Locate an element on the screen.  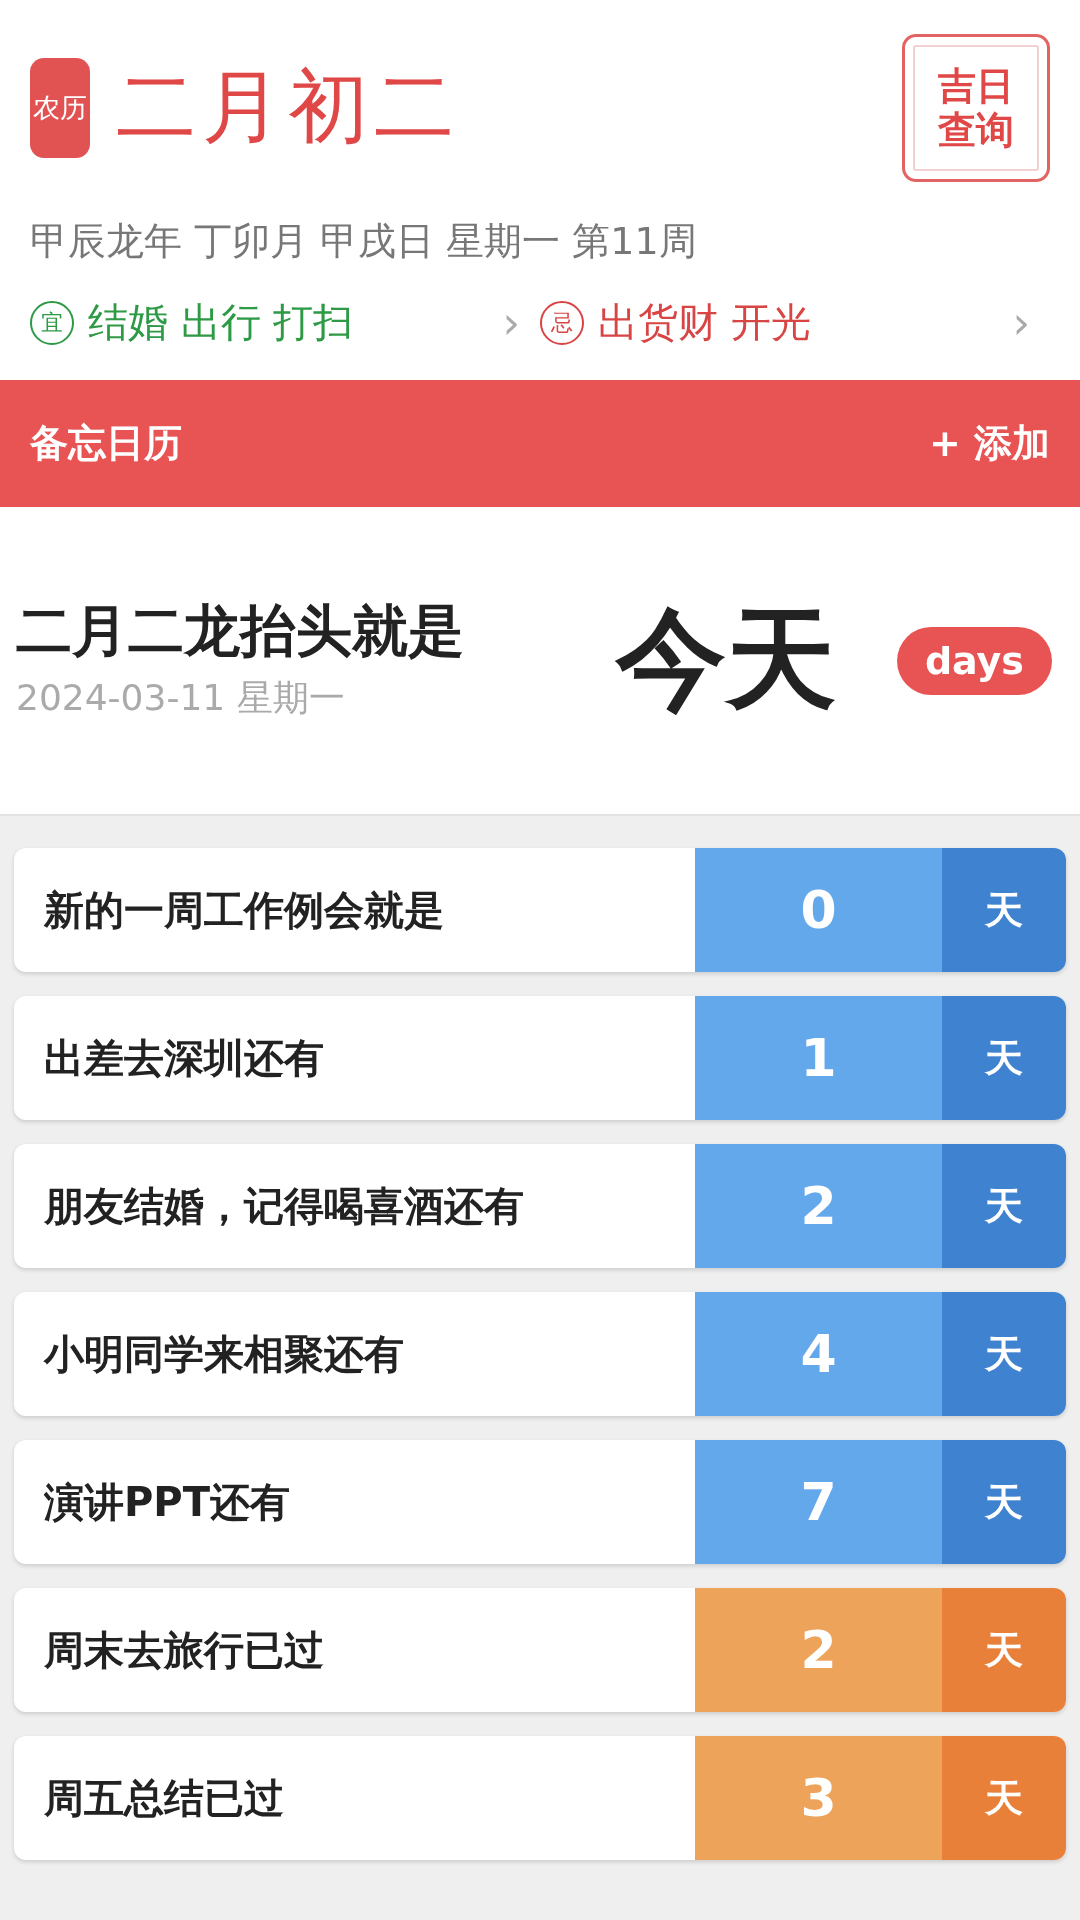
event-count: 3 is located at coordinates (818, 1798).